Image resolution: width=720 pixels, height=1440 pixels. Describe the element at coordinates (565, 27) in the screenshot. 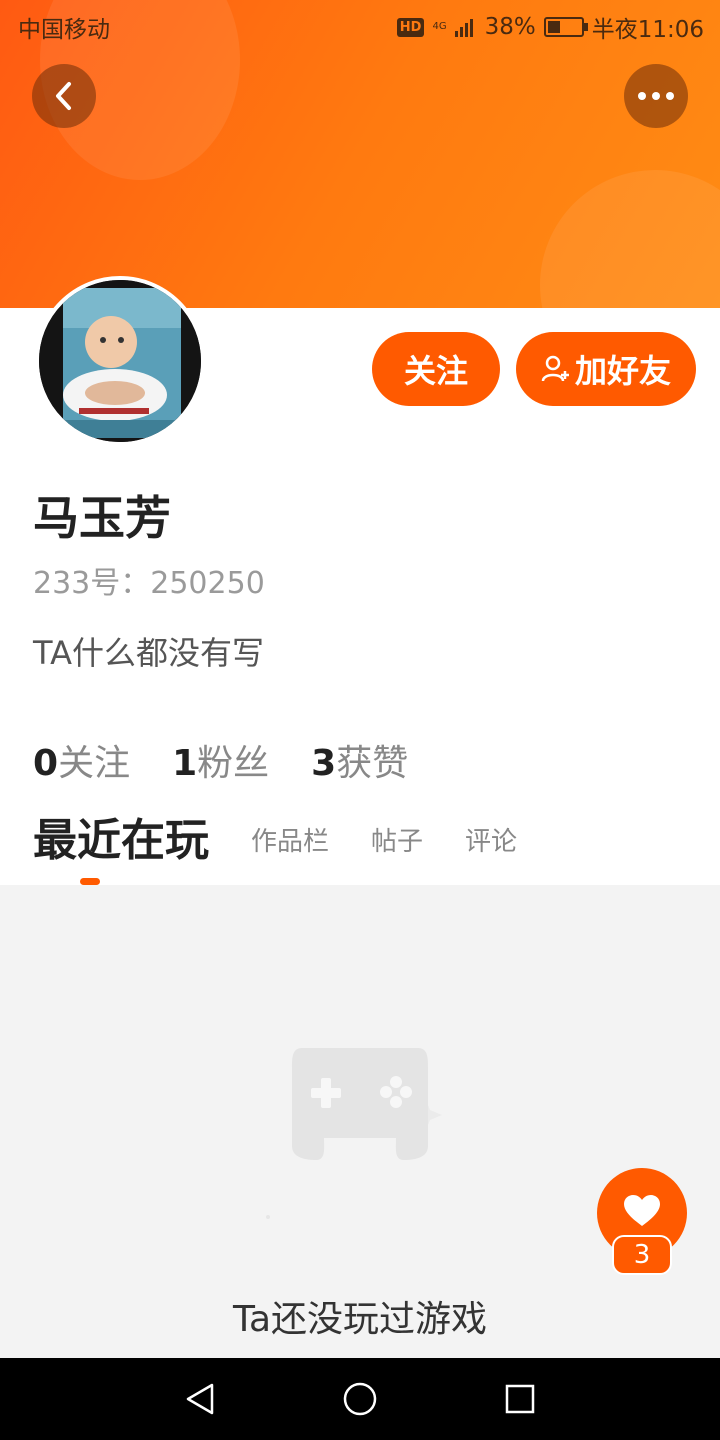

I see `battery-icon` at that location.